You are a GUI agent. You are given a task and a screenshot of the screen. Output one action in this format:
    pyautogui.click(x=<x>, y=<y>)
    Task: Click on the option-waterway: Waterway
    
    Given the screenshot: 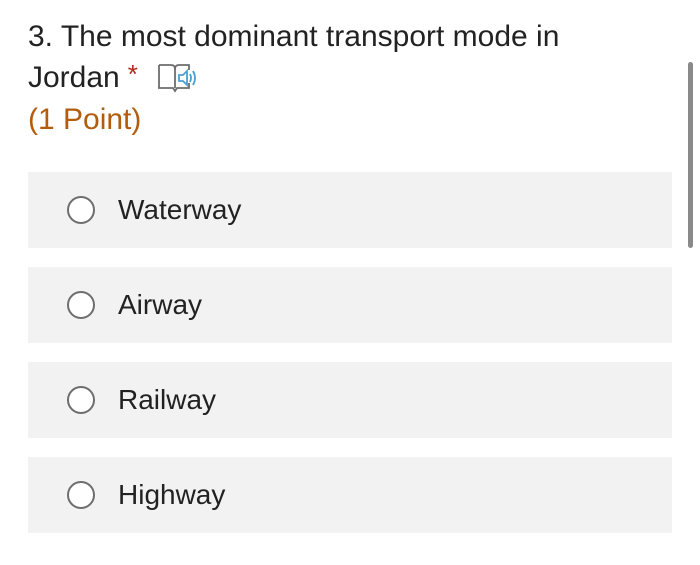 What is the action you would take?
    pyautogui.click(x=350, y=210)
    